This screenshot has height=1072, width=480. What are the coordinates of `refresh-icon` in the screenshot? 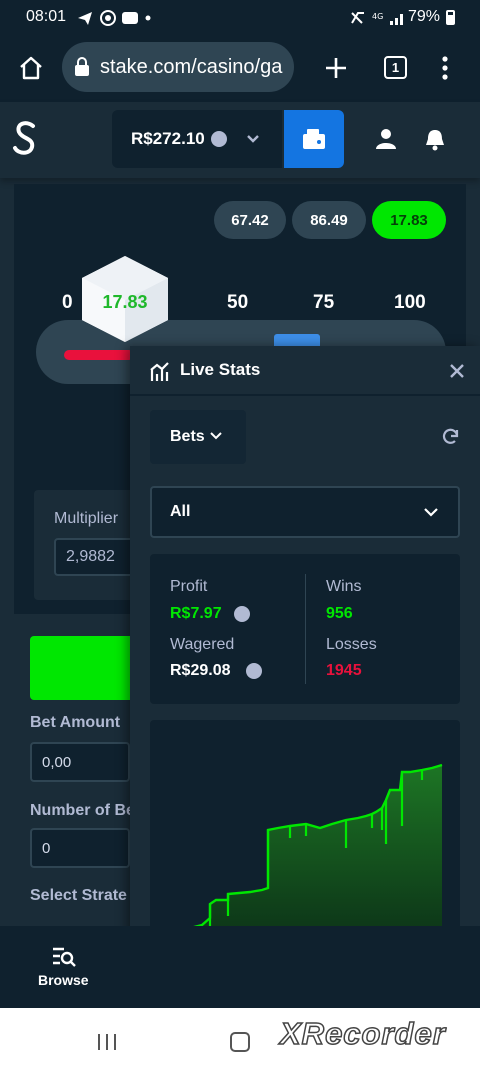 It's located at (451, 437).